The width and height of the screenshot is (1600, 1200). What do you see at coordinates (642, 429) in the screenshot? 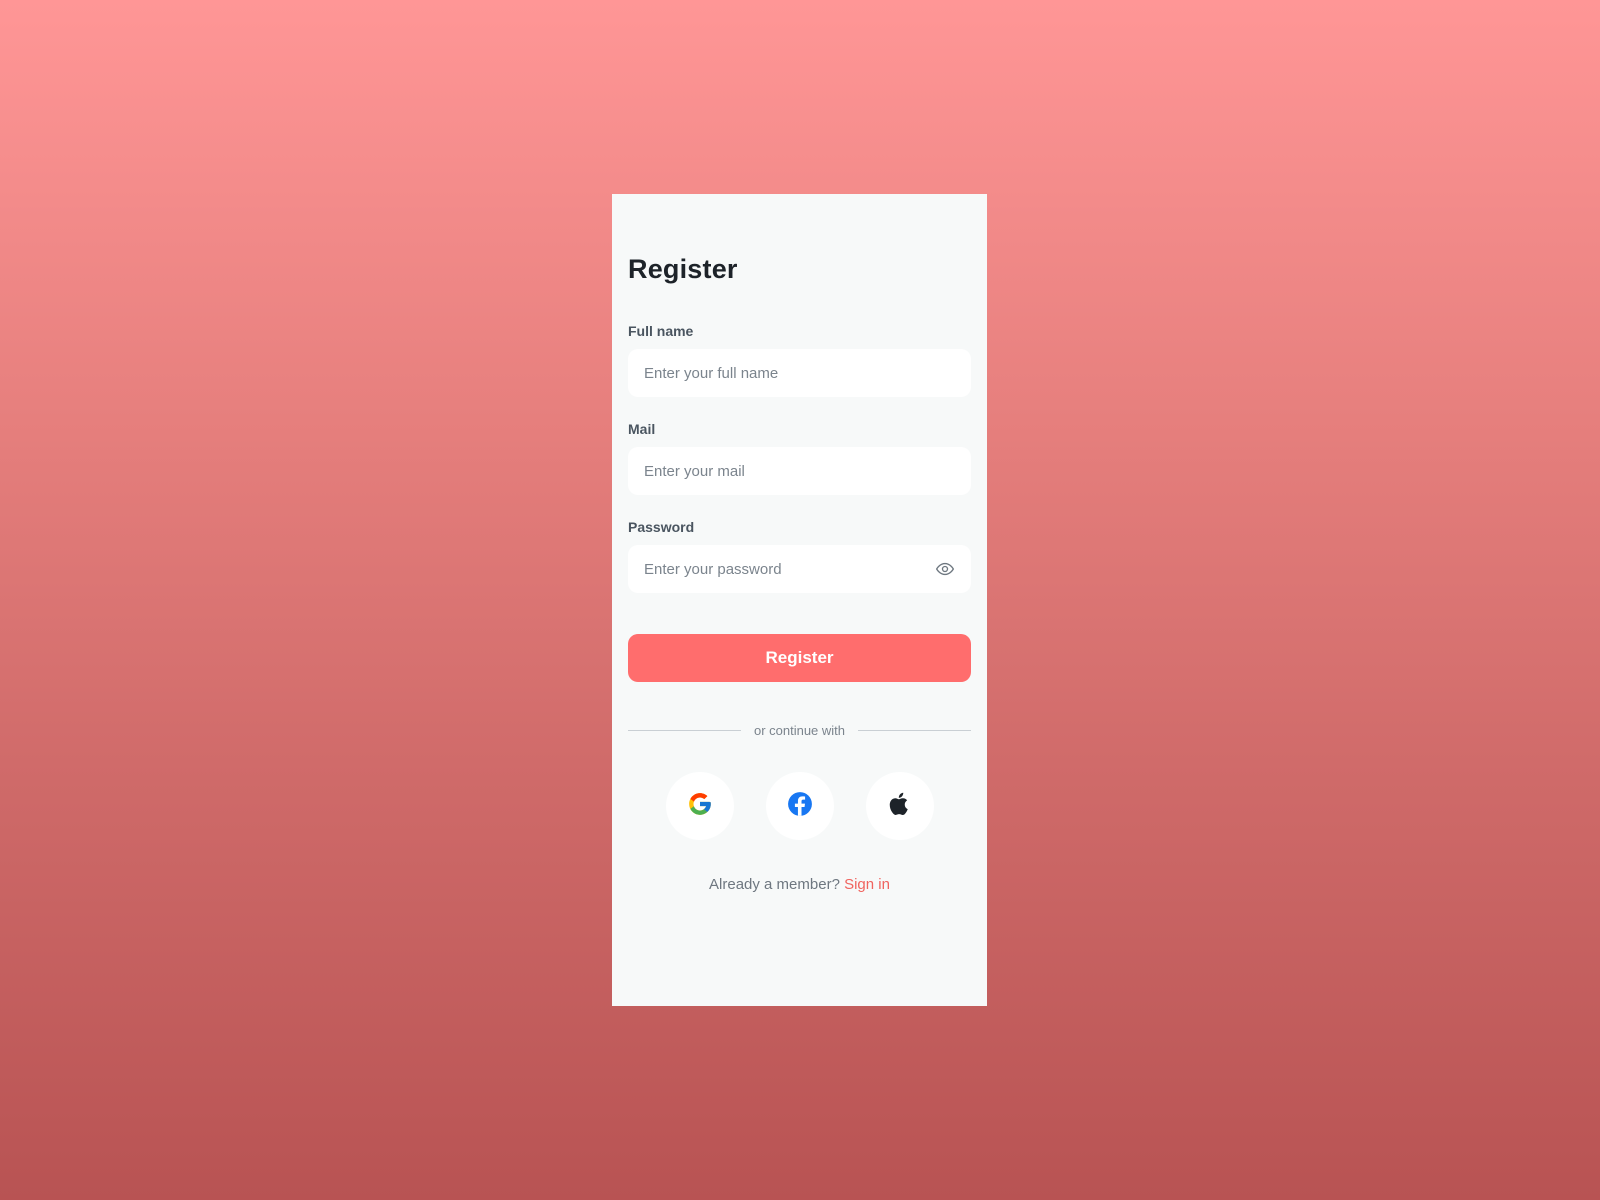
I see `mail-label: Mail` at bounding box center [642, 429].